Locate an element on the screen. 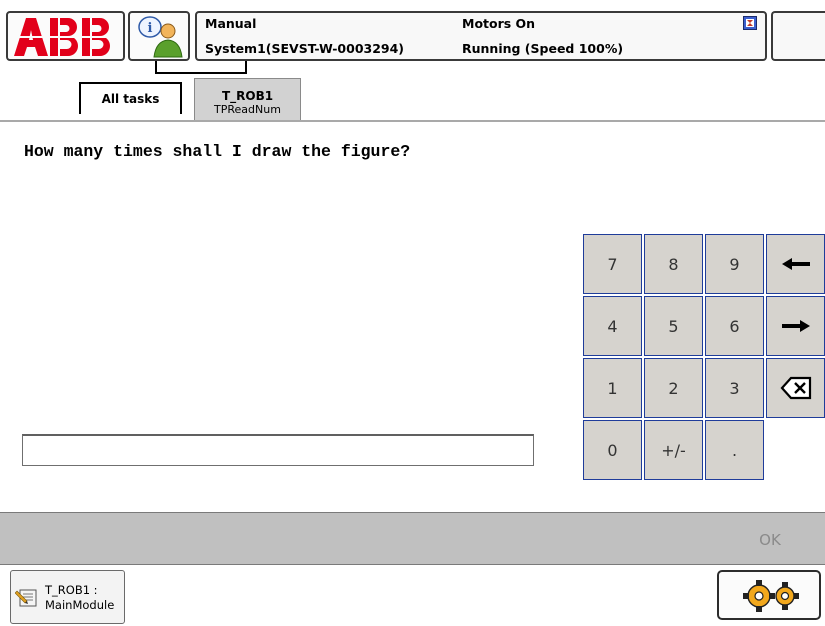  key-9: 9 is located at coordinates (734, 264).